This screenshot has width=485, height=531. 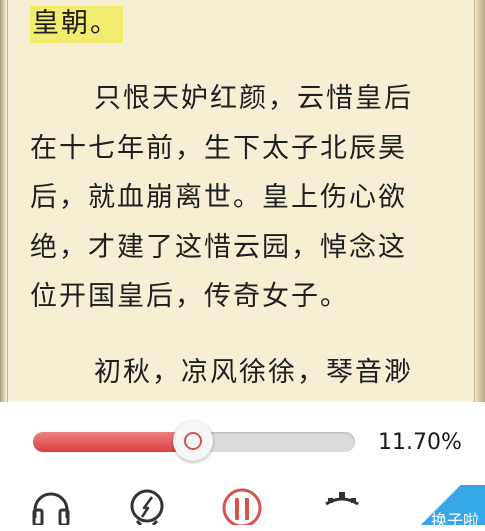 I want to click on progress-slider, so click(x=194, y=441).